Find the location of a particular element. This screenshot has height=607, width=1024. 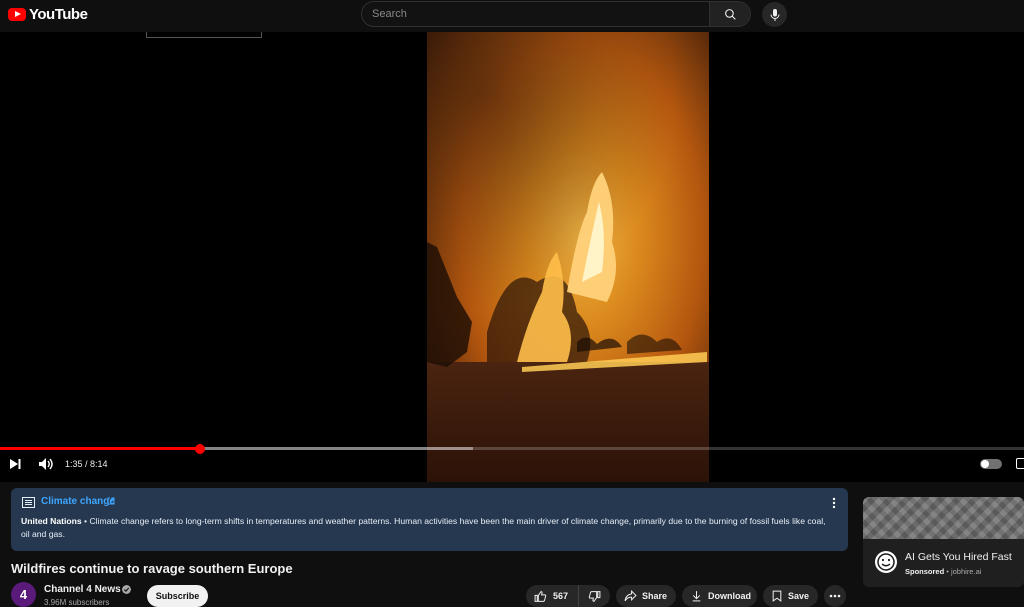

thumbs-down-icon is located at coordinates (594, 596).